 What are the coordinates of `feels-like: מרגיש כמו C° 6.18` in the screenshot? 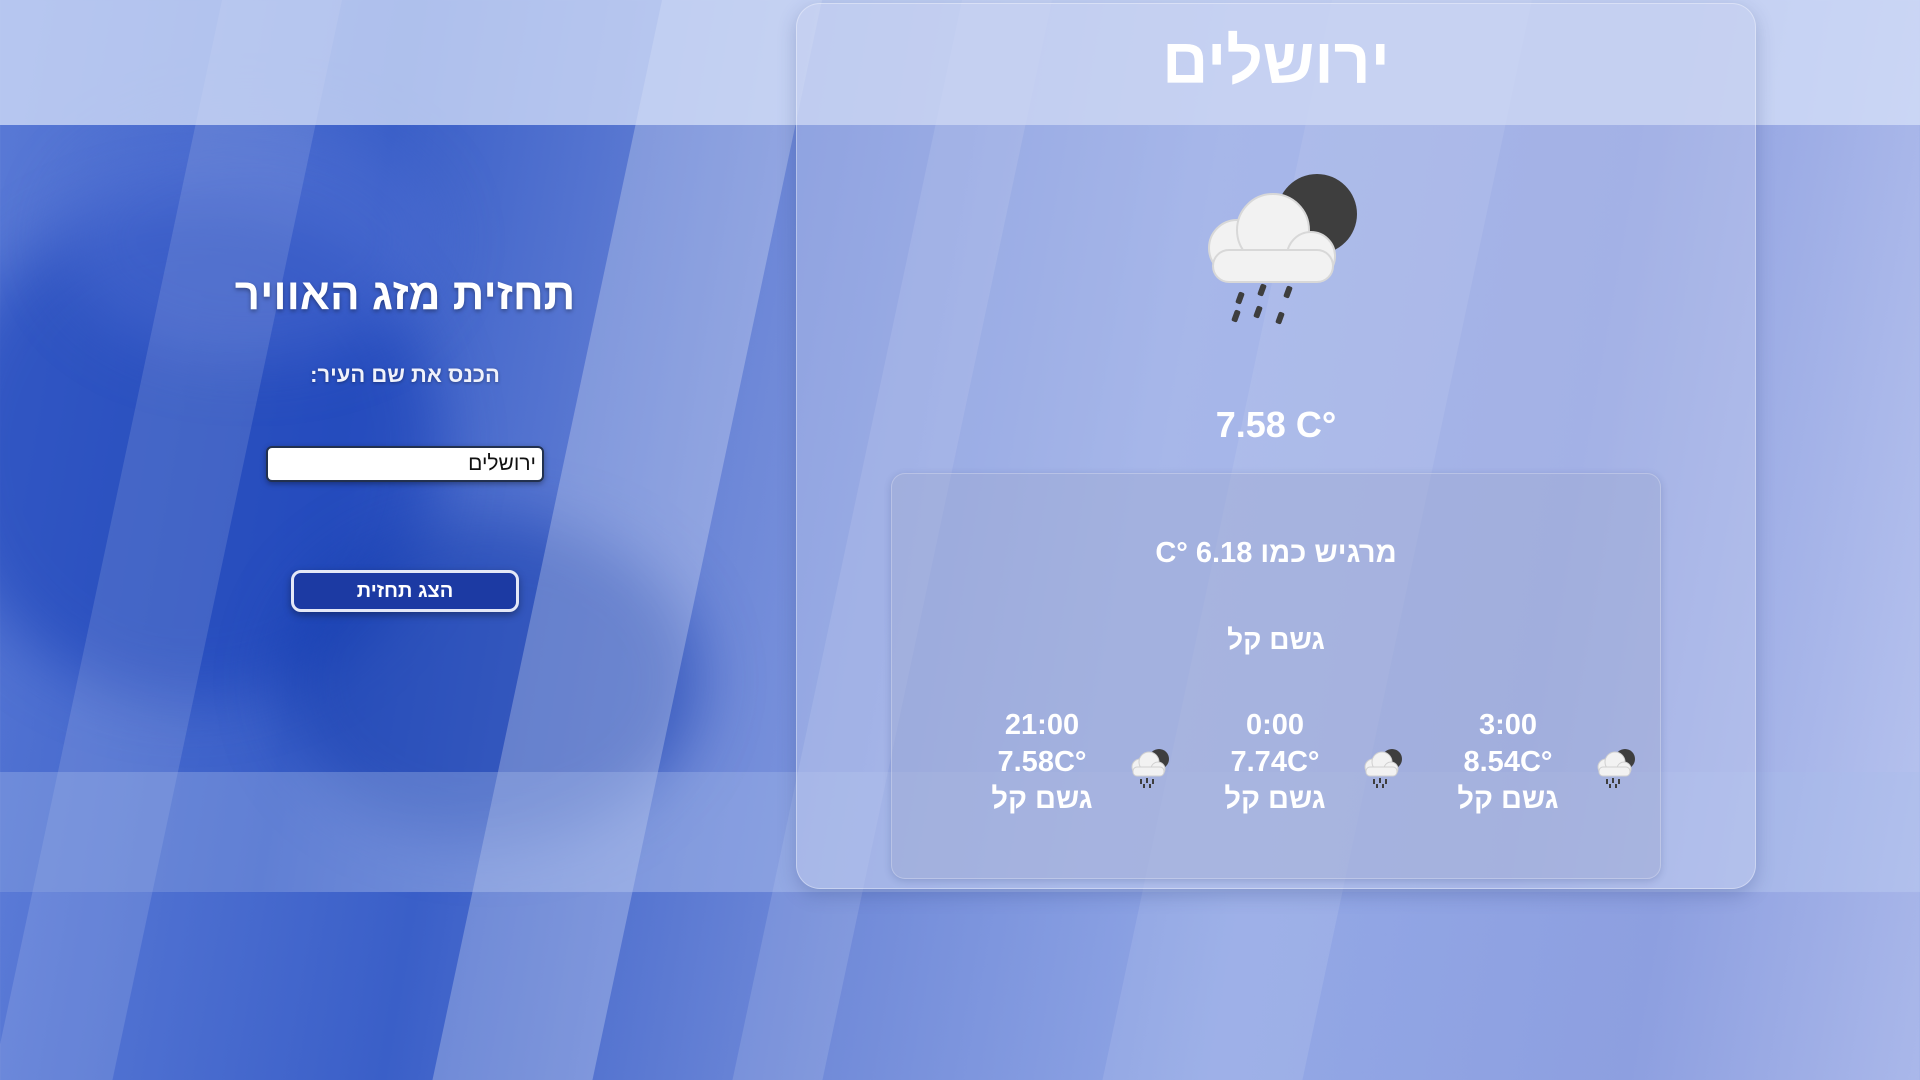 It's located at (1276, 553).